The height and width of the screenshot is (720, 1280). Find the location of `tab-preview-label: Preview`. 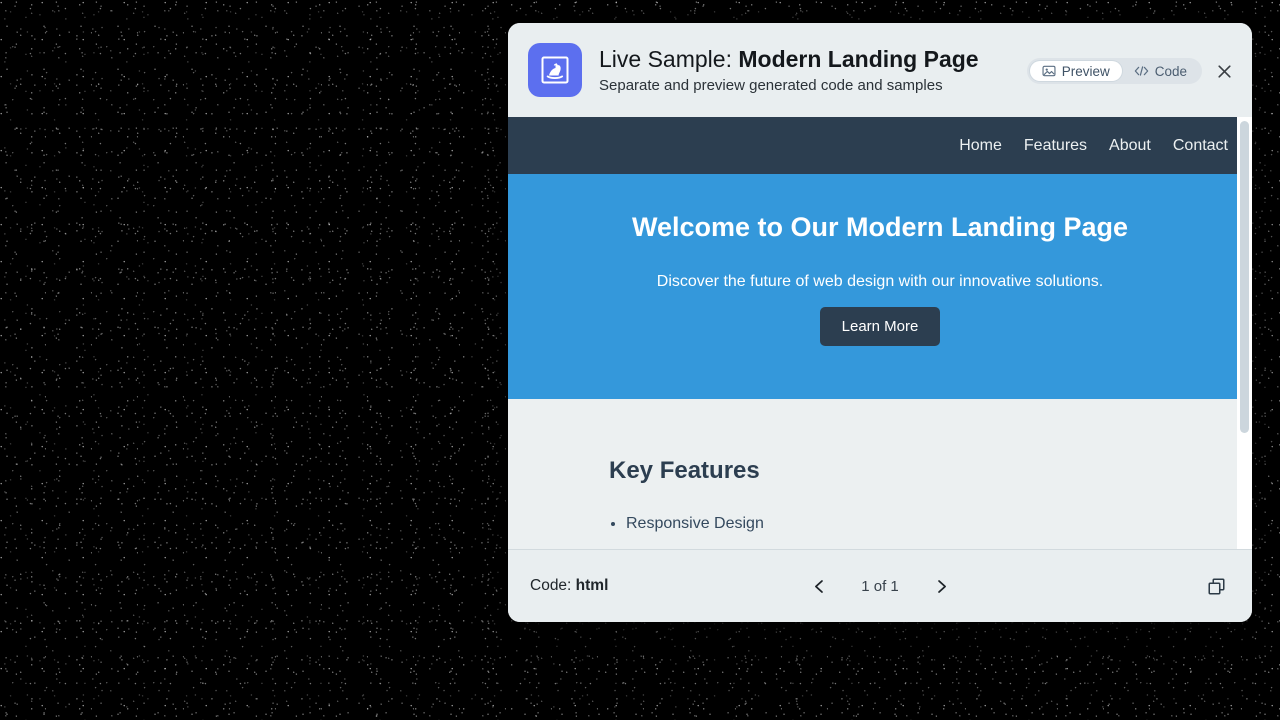

tab-preview-label: Preview is located at coordinates (1085, 71).